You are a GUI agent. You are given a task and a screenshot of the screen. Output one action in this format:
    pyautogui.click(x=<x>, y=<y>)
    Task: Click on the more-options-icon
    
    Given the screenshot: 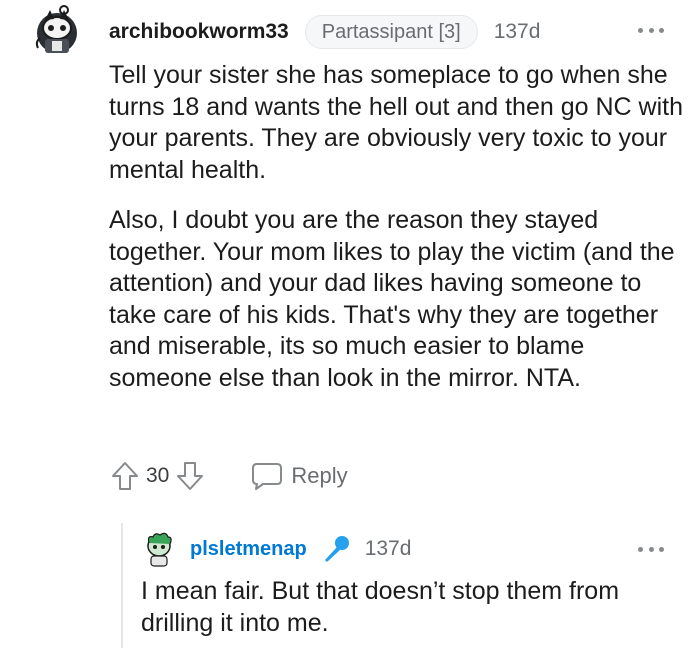 What is the action you would take?
    pyautogui.click(x=651, y=30)
    